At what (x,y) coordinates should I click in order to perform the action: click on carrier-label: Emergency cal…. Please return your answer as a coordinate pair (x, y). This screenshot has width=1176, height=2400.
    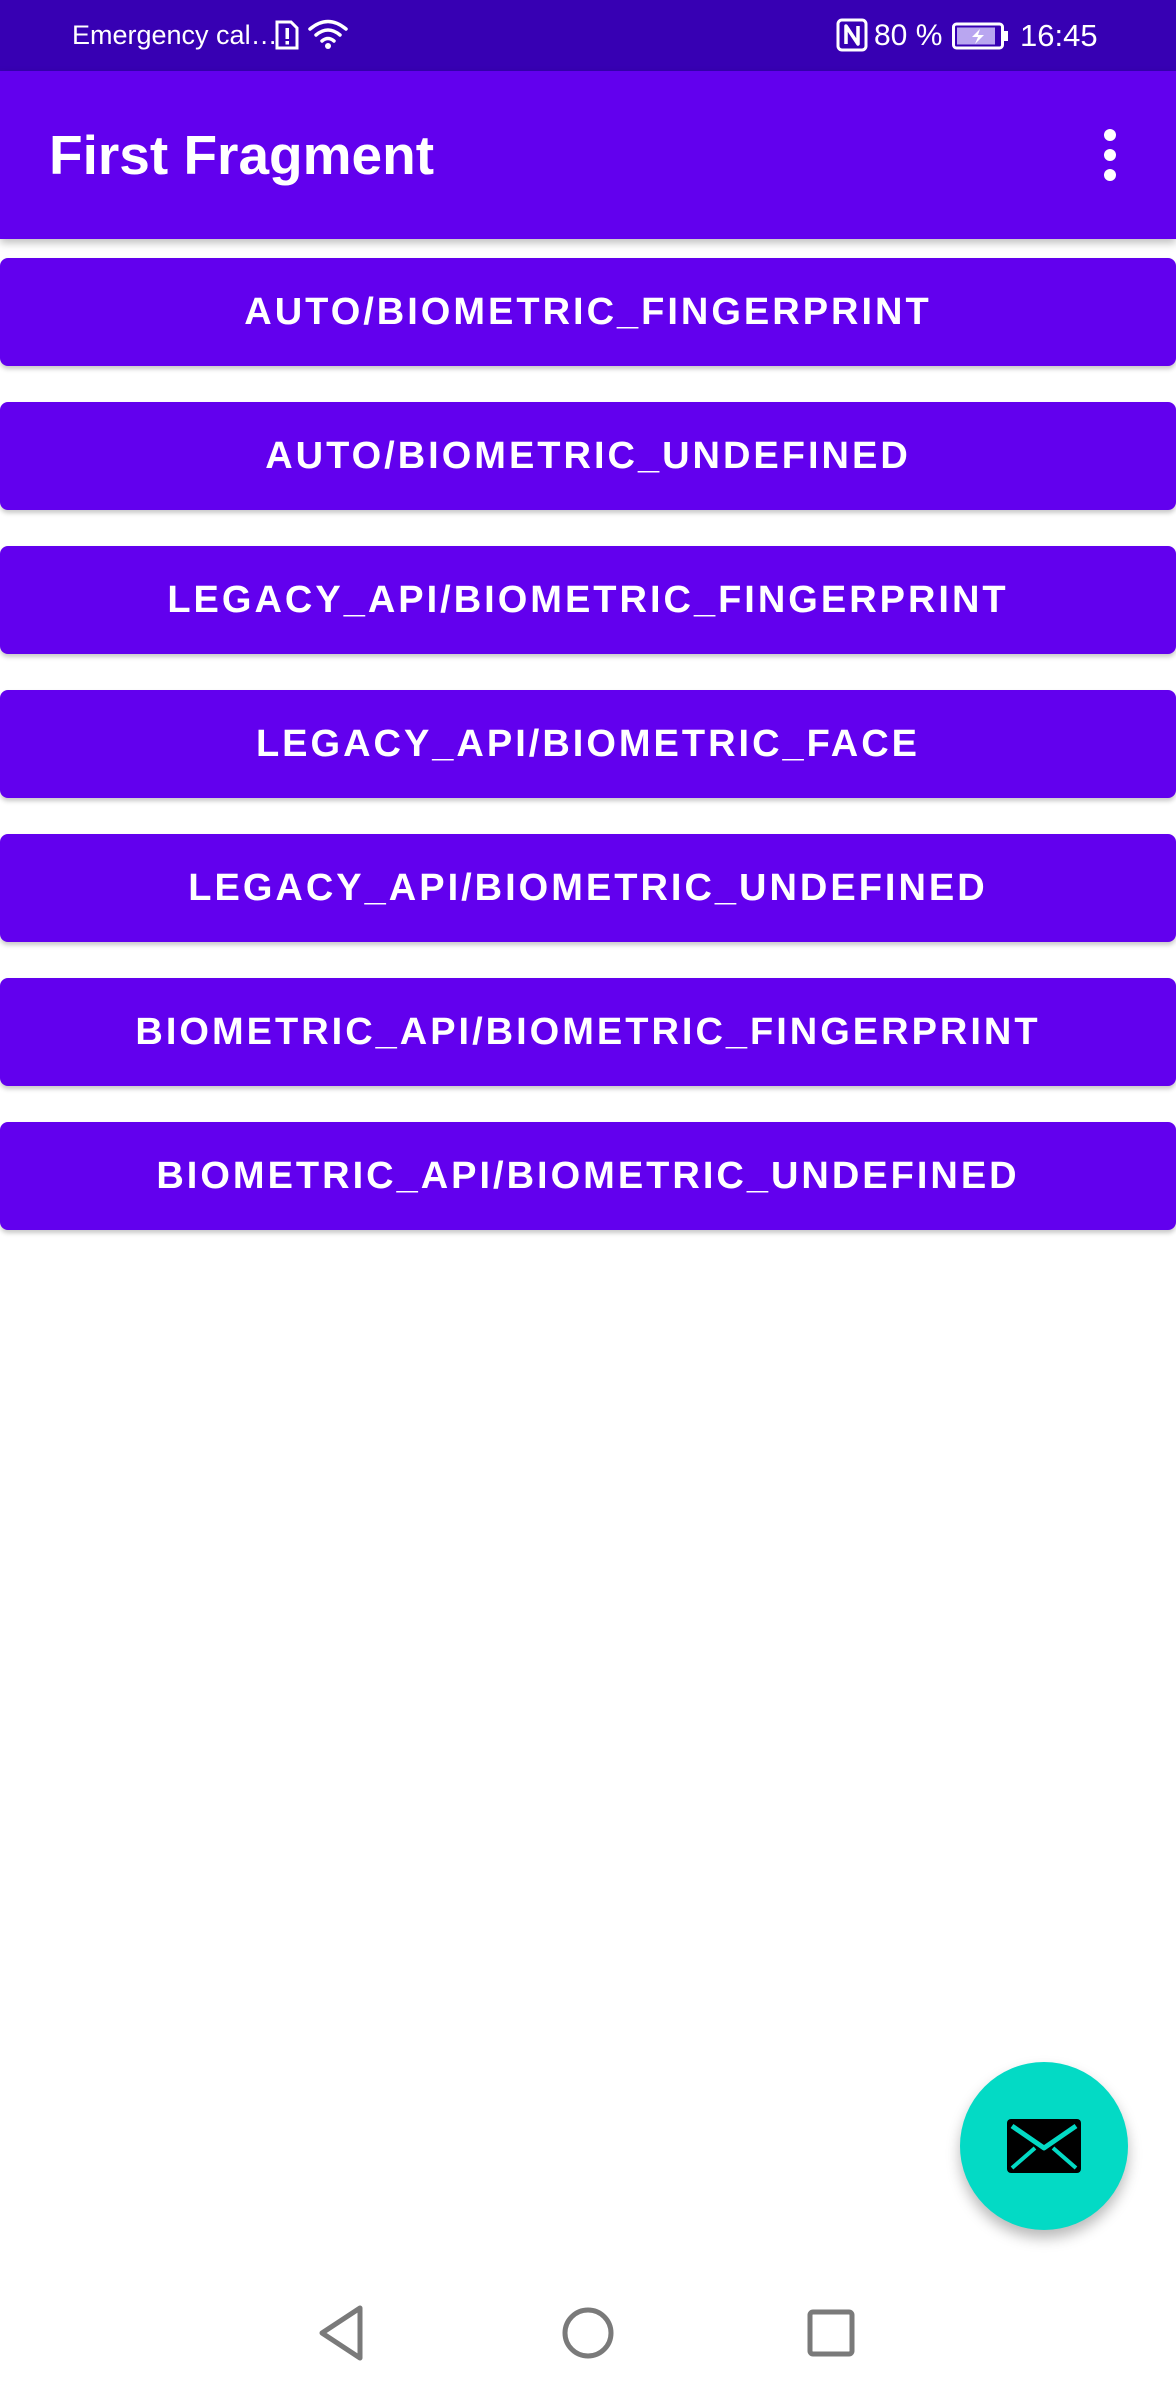
    Looking at the image, I should click on (175, 35).